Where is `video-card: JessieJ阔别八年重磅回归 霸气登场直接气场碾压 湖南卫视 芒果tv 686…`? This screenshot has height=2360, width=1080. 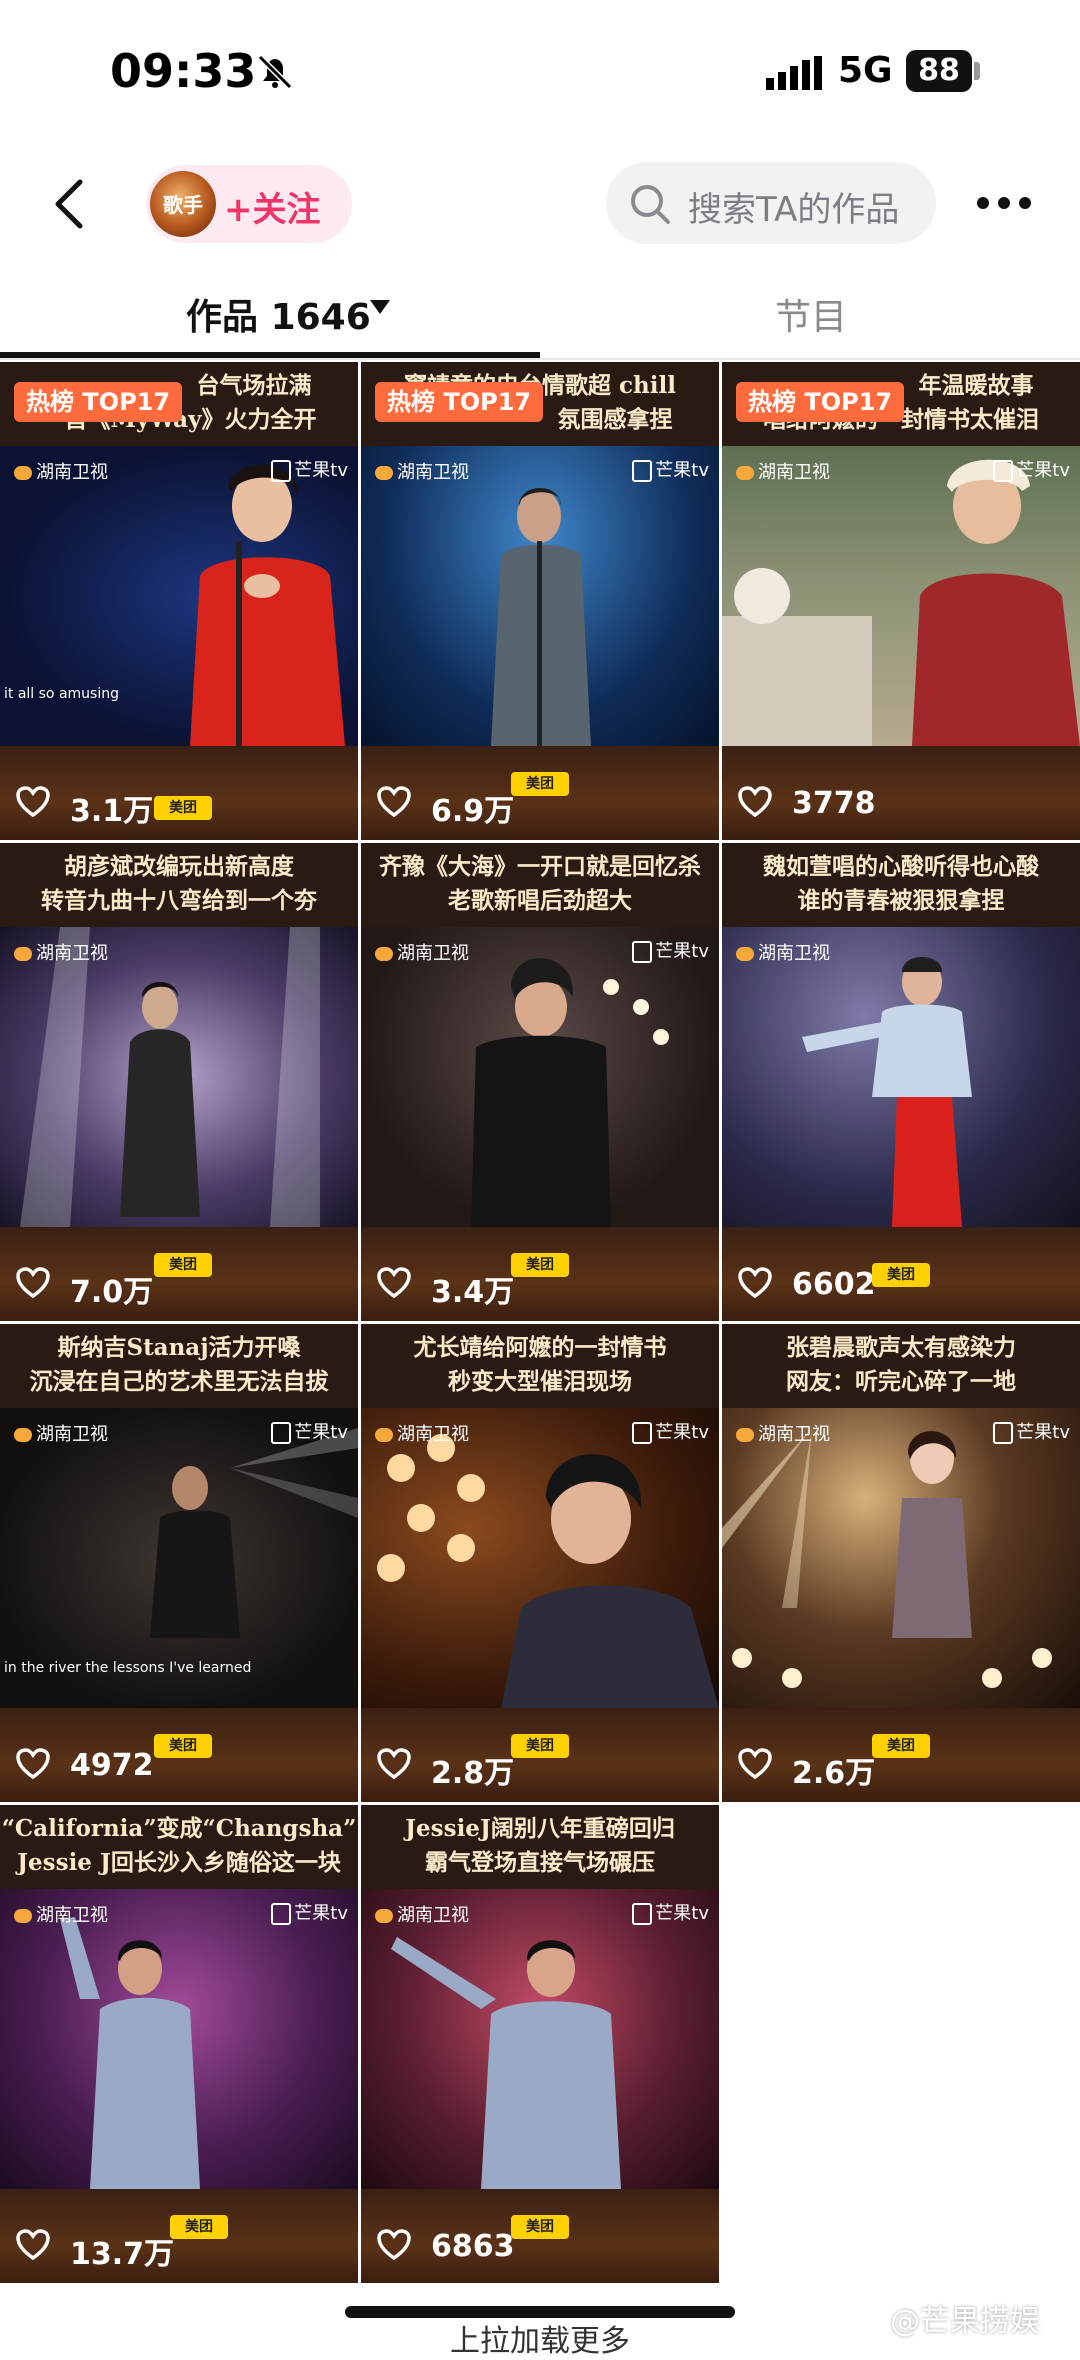 video-card: JessieJ阔别八年重磅回归 霸气登场直接气场碾压 湖南卫视 芒果tv 686… is located at coordinates (540, 2044).